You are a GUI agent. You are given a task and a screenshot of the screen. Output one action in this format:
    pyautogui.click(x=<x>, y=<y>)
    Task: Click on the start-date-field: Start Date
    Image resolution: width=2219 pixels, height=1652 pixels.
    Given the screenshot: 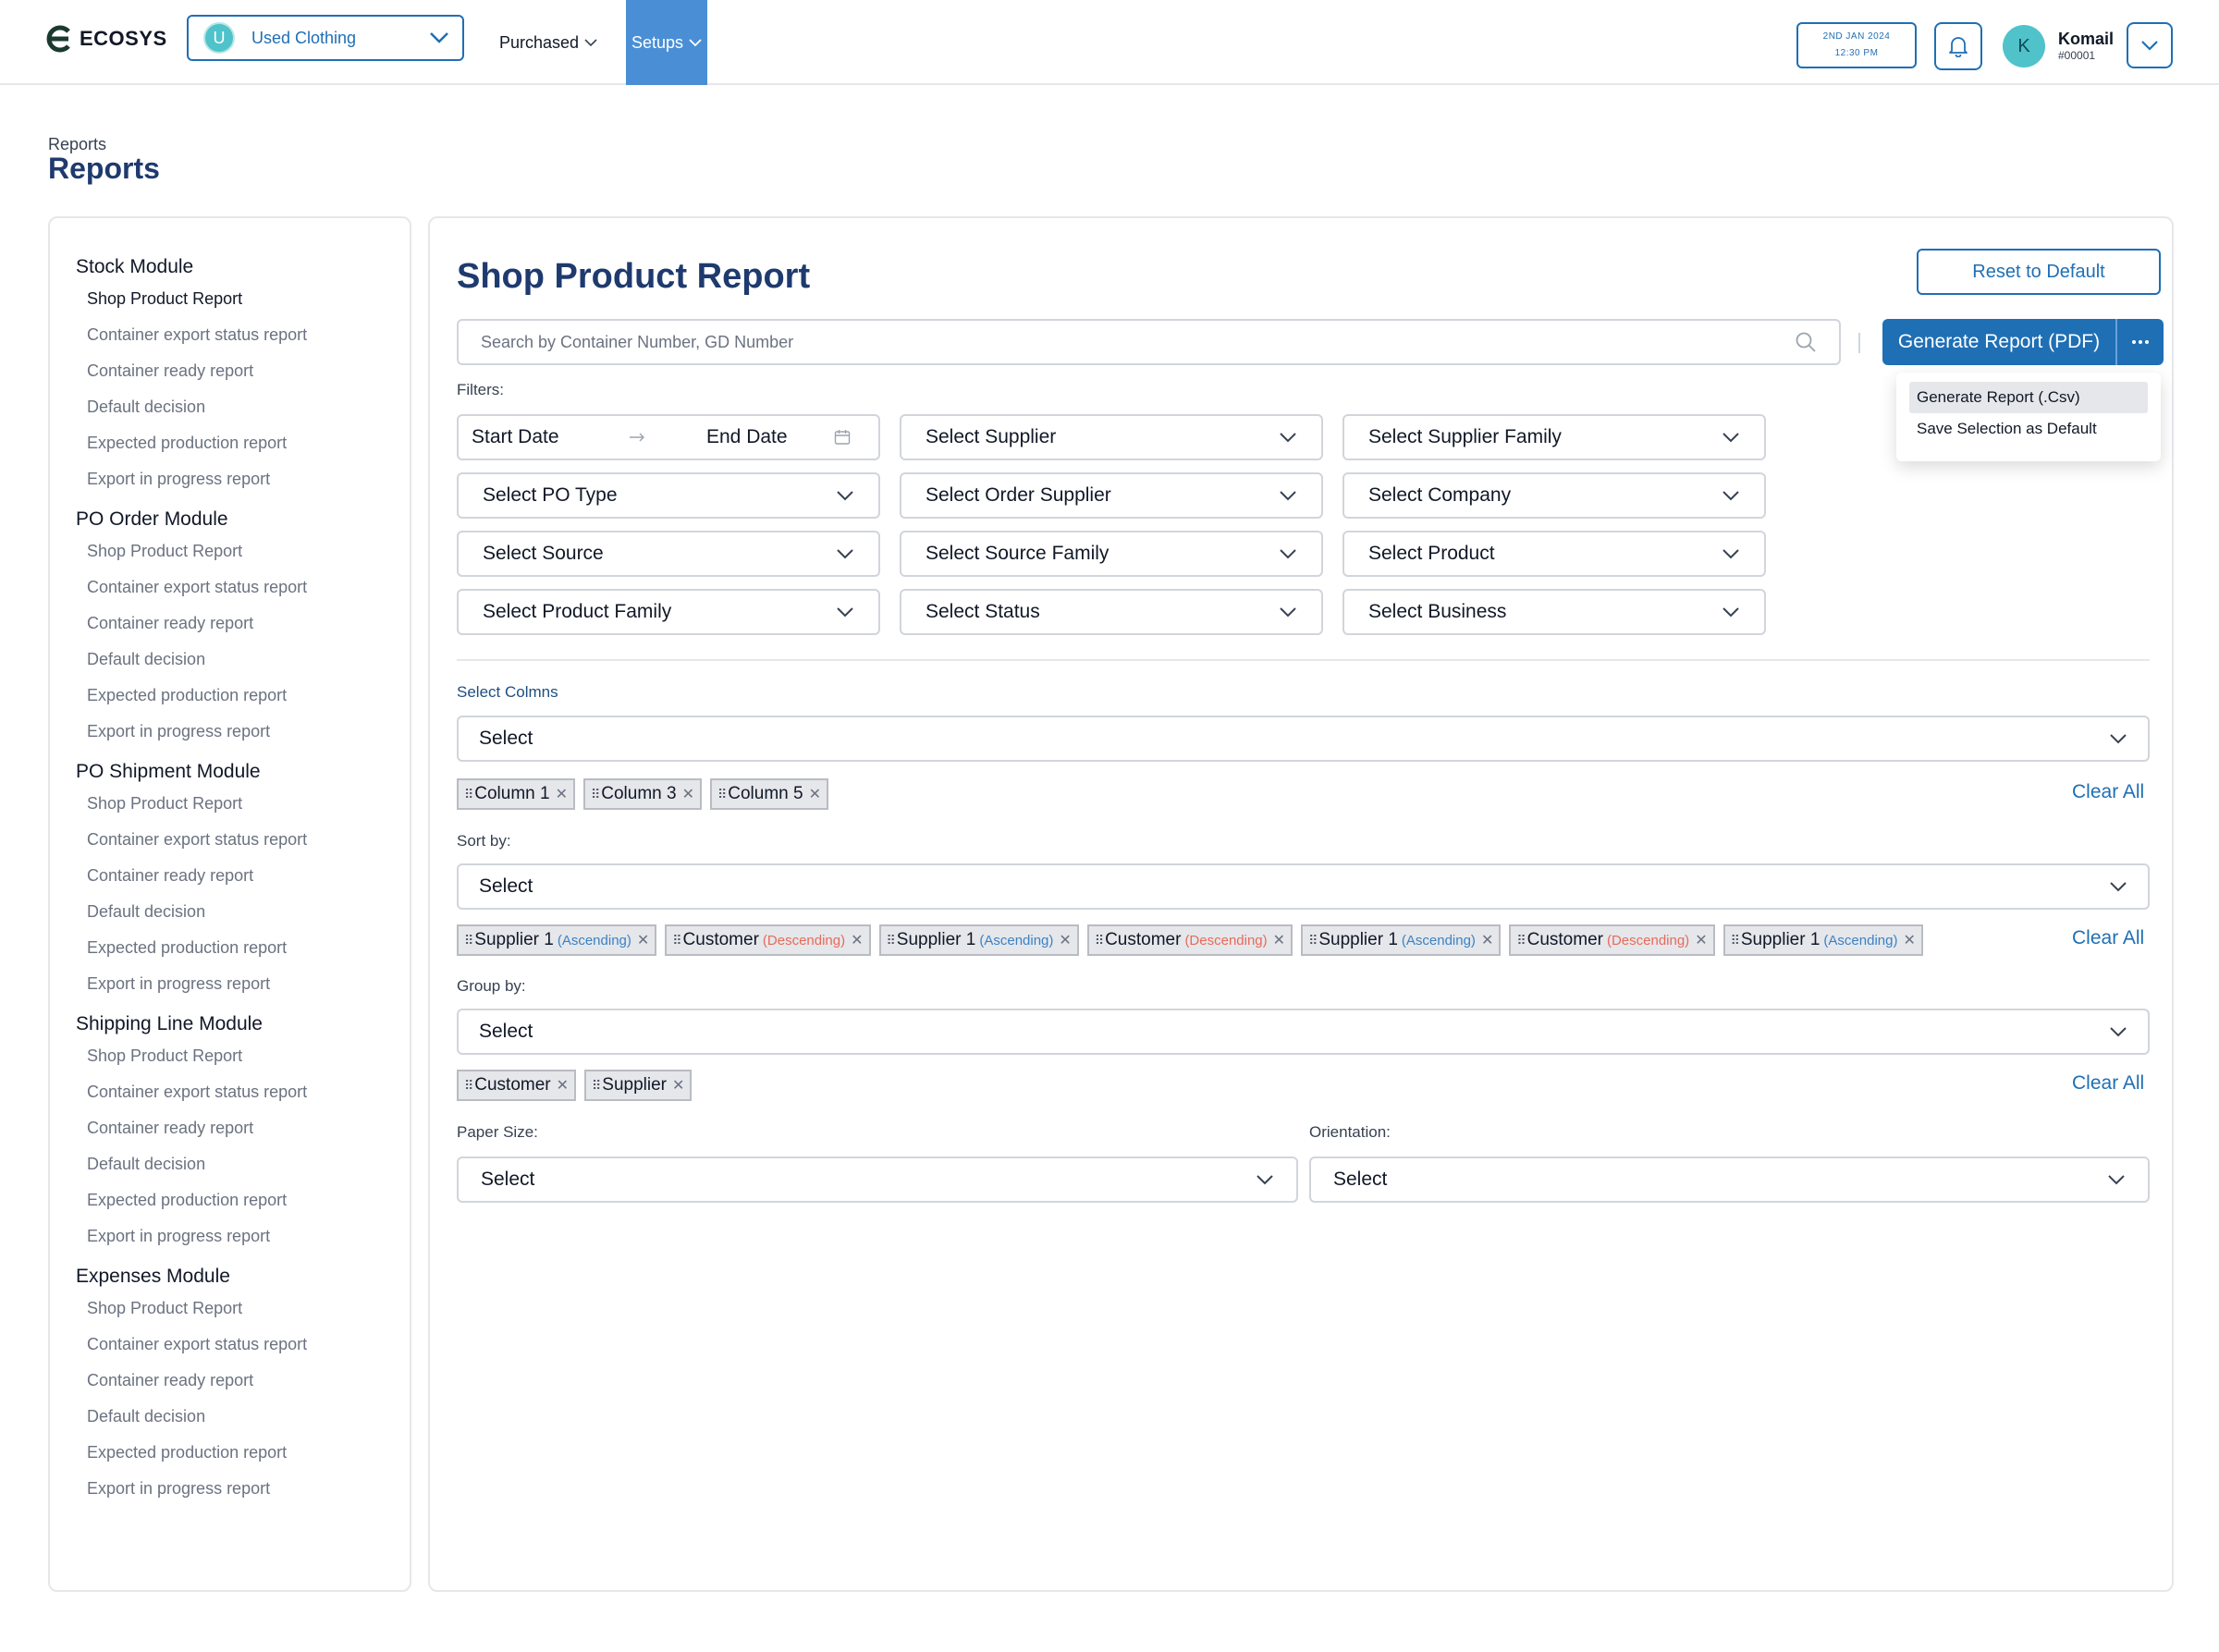 What is the action you would take?
    pyautogui.click(x=550, y=437)
    